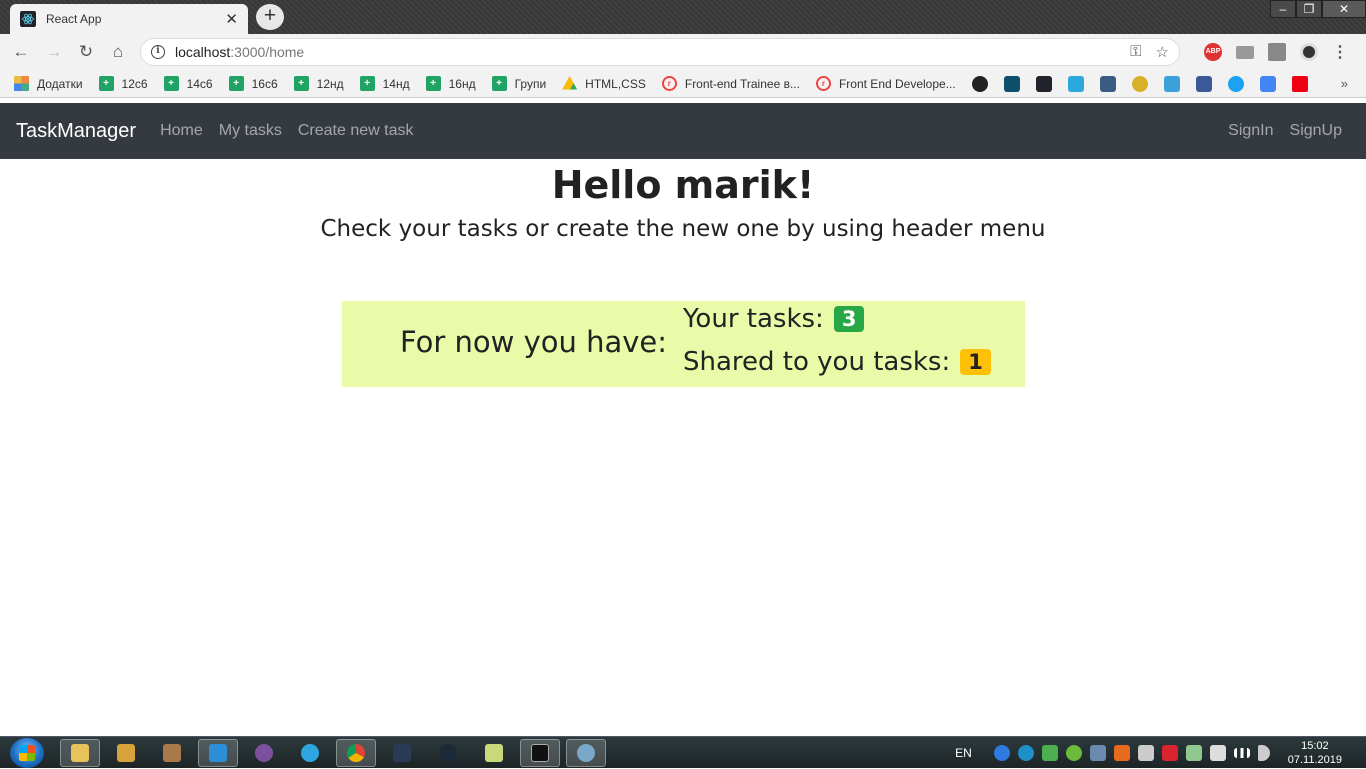 The width and height of the screenshot is (1366, 769). What do you see at coordinates (1344, 83) in the screenshot?
I see `more-bookmarks-icon: »` at bounding box center [1344, 83].